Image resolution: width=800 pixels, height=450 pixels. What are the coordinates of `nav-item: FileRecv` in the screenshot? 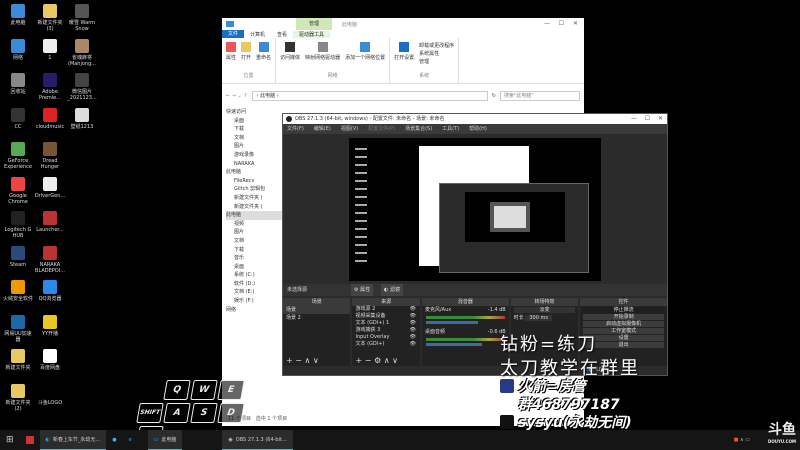 It's located at (254, 181).